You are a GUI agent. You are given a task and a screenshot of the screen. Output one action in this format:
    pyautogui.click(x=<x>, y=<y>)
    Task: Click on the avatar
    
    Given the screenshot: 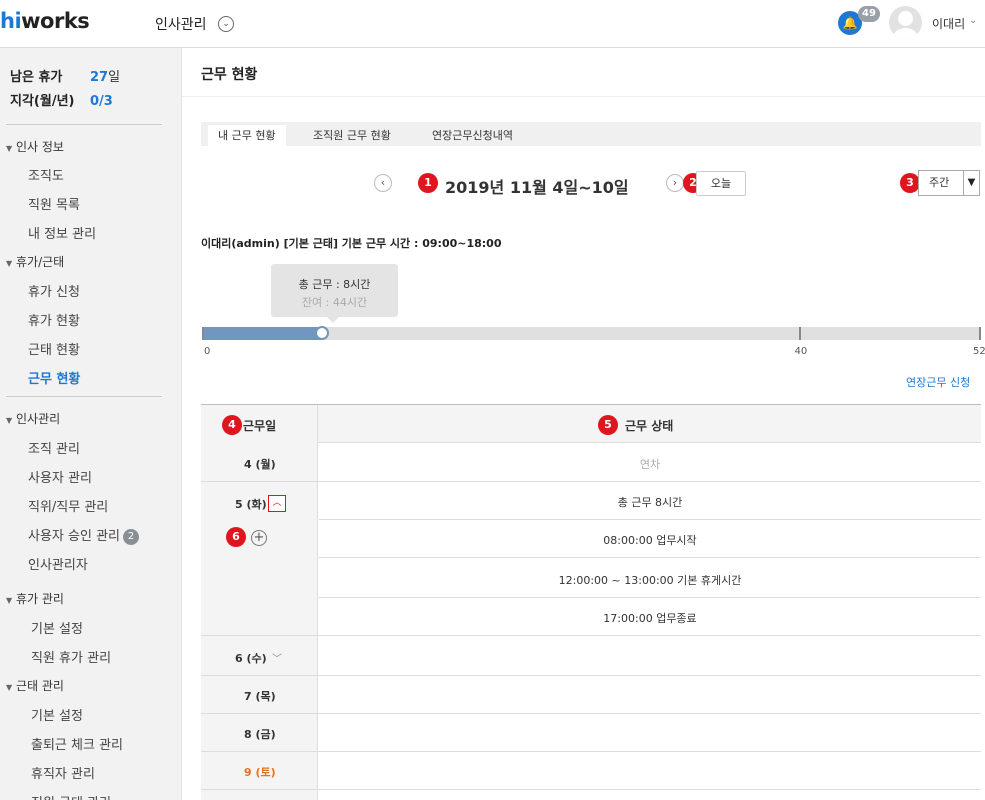 What is the action you would take?
    pyautogui.click(x=905, y=22)
    